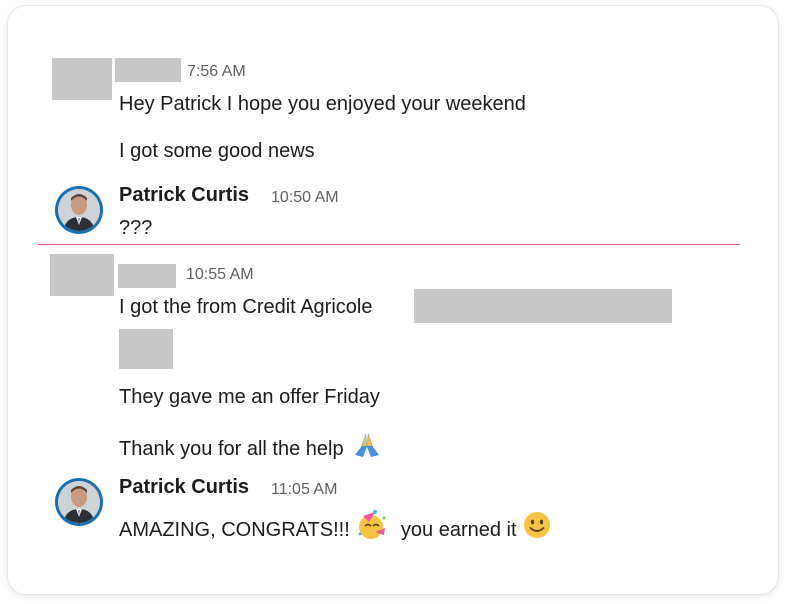  I want to click on message-text-with-emoji: AMAZING, CONGRATS!!! you earned it, so click(335, 528).